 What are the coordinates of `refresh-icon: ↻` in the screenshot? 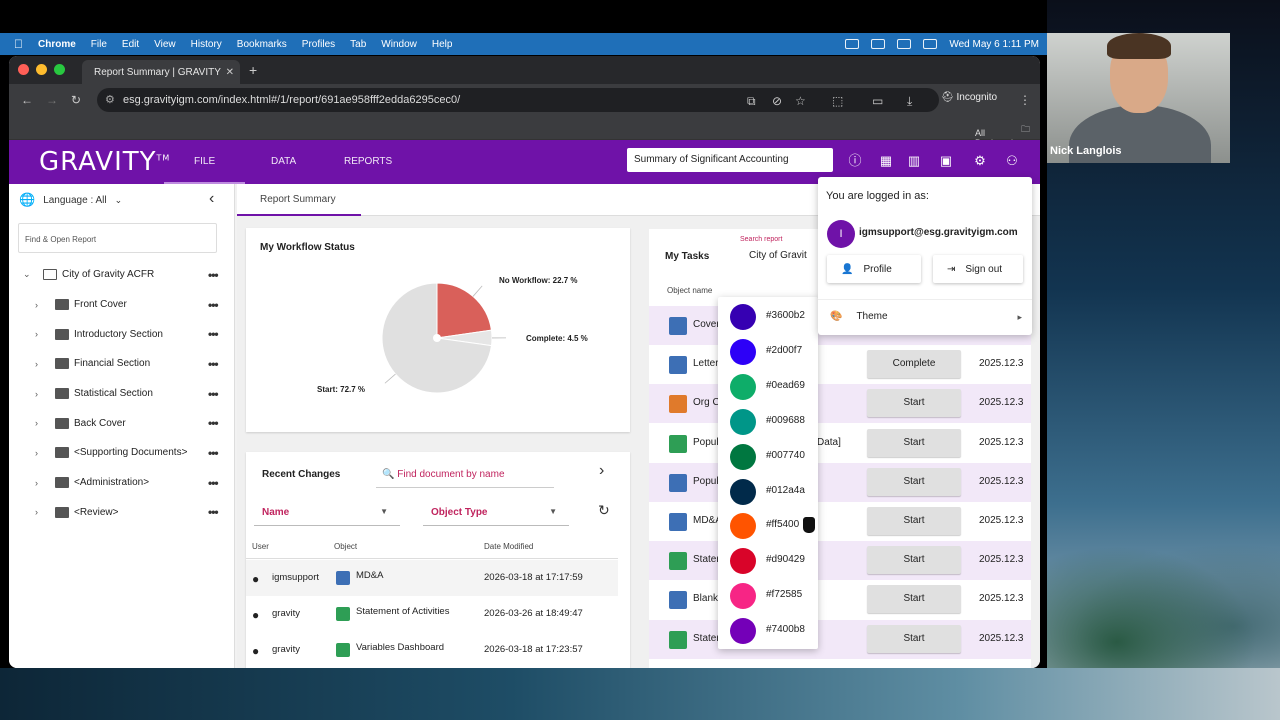 It's located at (604, 510).